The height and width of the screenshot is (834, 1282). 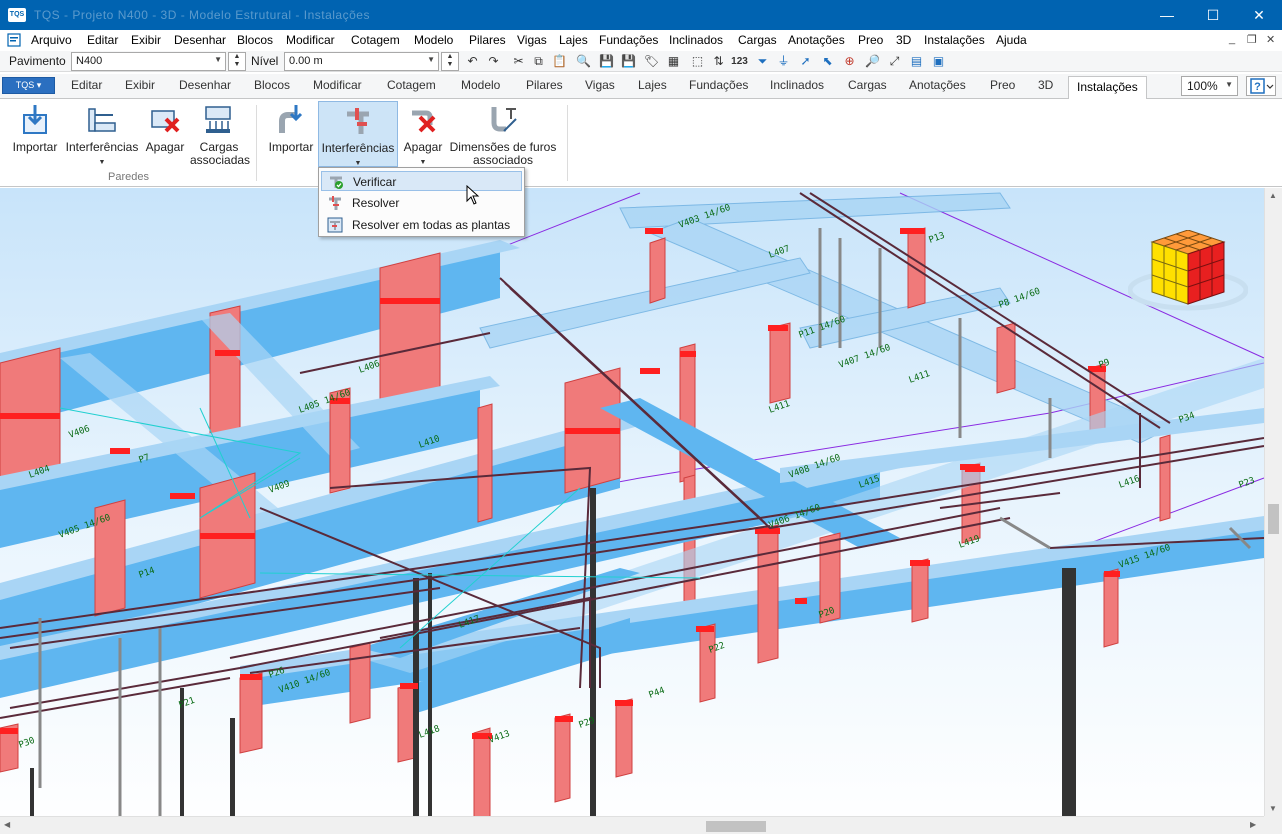 What do you see at coordinates (237, 61) in the screenshot?
I see `pavimento-spinner: ▲ ▼` at bounding box center [237, 61].